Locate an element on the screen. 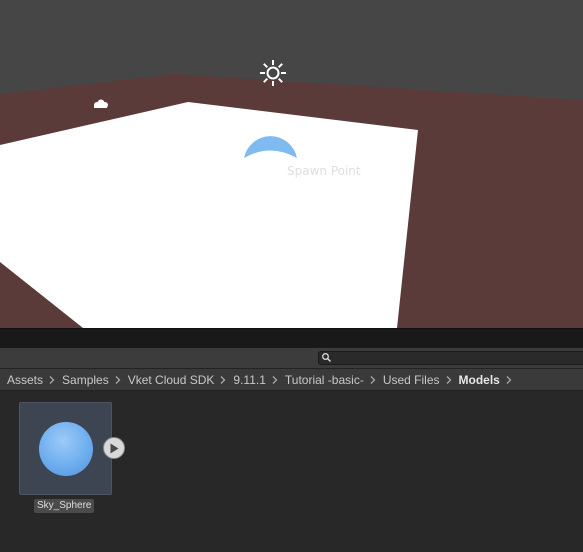  expand-asset-button is located at coordinates (114, 448).